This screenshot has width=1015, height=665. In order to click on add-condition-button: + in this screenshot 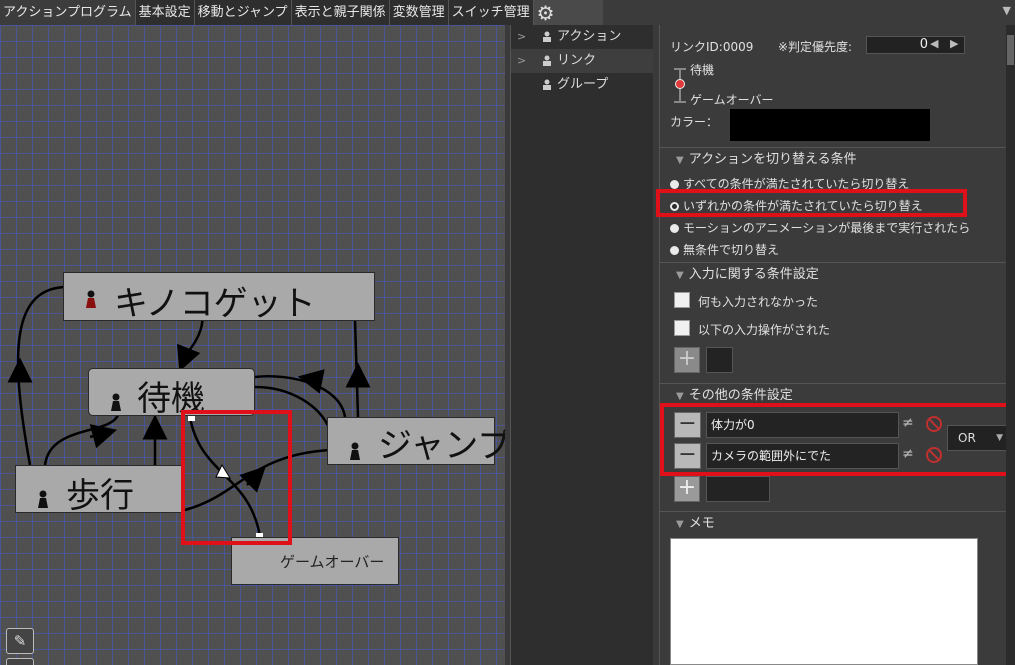, I will do `click(687, 489)`.